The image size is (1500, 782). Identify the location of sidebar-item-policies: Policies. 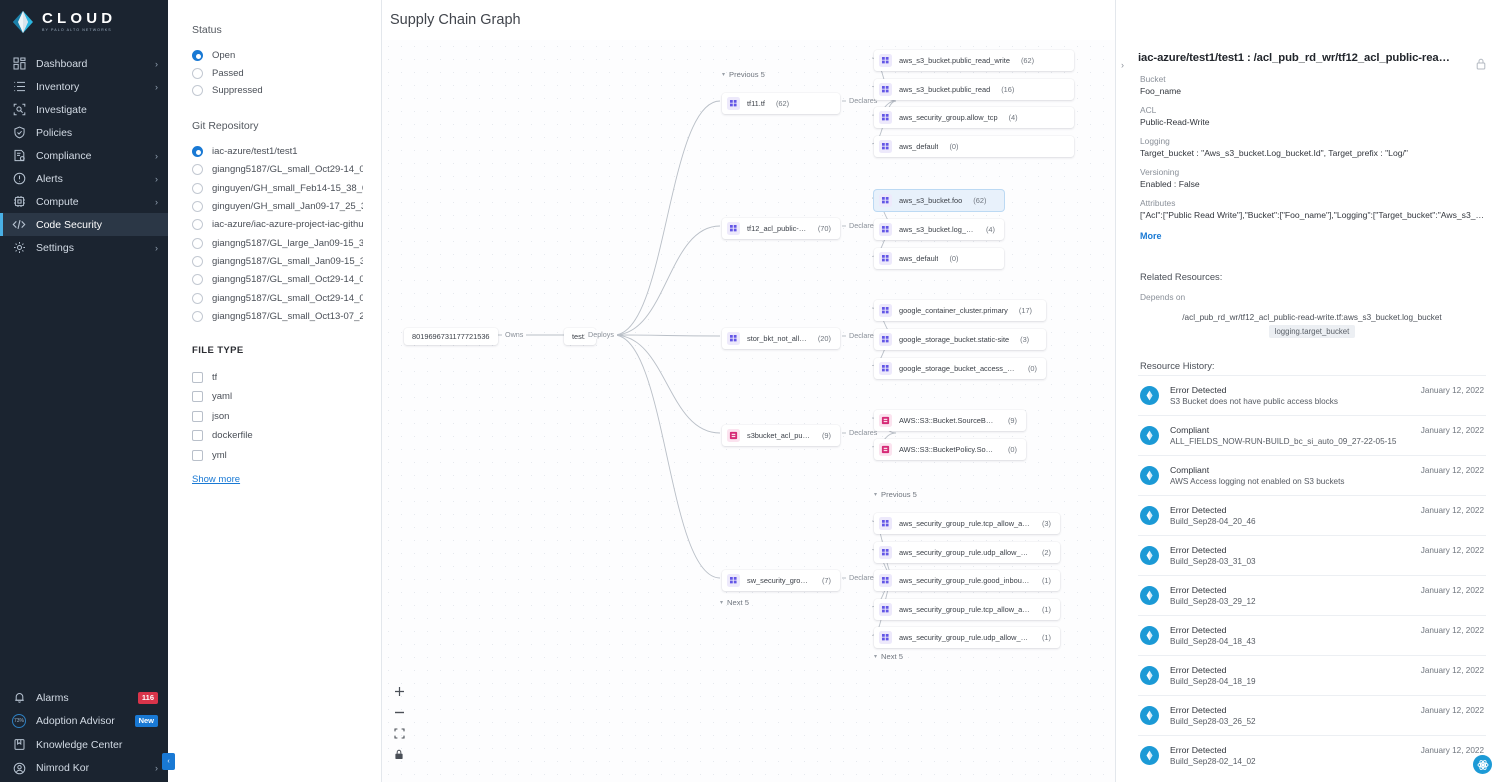
(84, 132).